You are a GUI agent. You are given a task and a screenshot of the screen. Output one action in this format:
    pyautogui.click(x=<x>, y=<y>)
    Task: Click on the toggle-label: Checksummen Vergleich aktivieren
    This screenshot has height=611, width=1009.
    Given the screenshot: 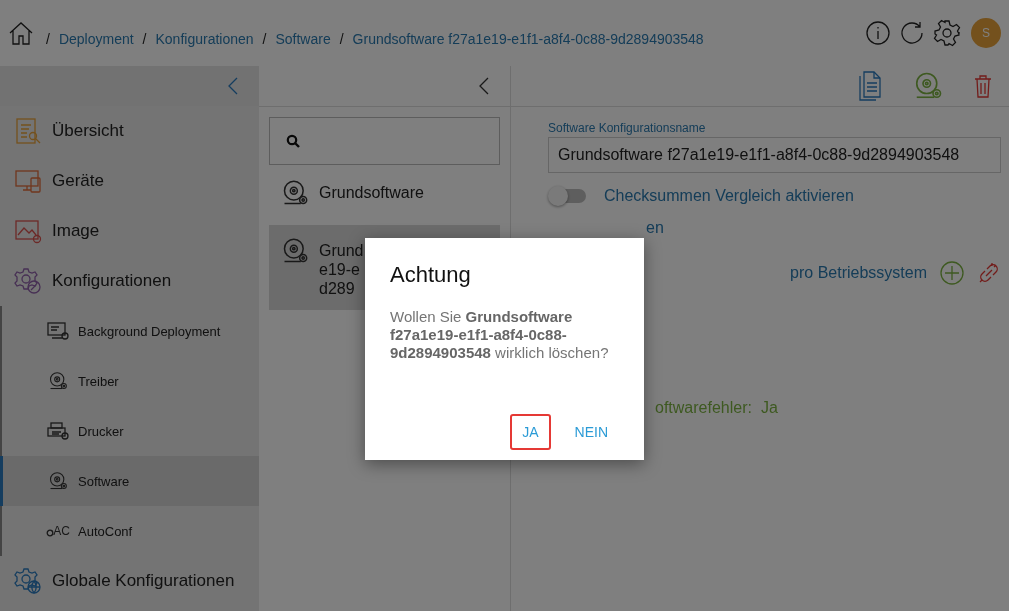 What is the action you would take?
    pyautogui.click(x=729, y=196)
    